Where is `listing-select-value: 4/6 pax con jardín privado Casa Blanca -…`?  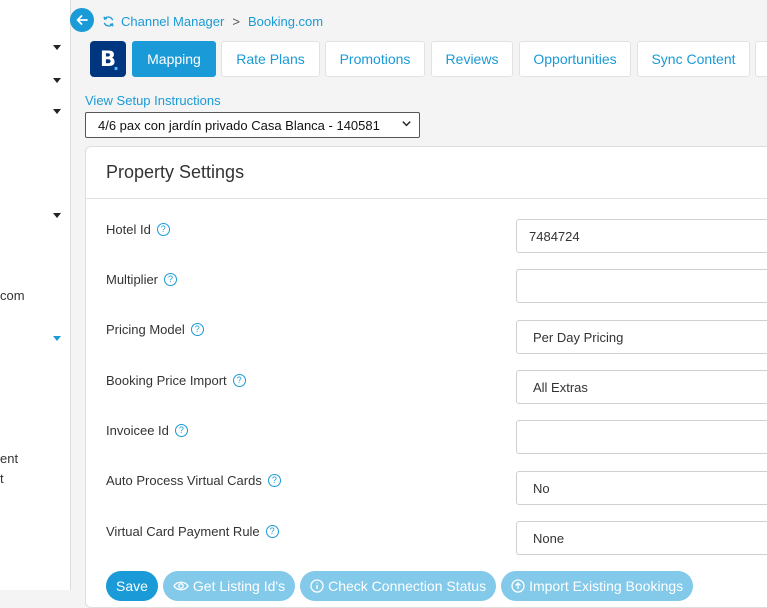
listing-select-value: 4/6 pax con jardín privado Casa Blanca -… is located at coordinates (239, 125).